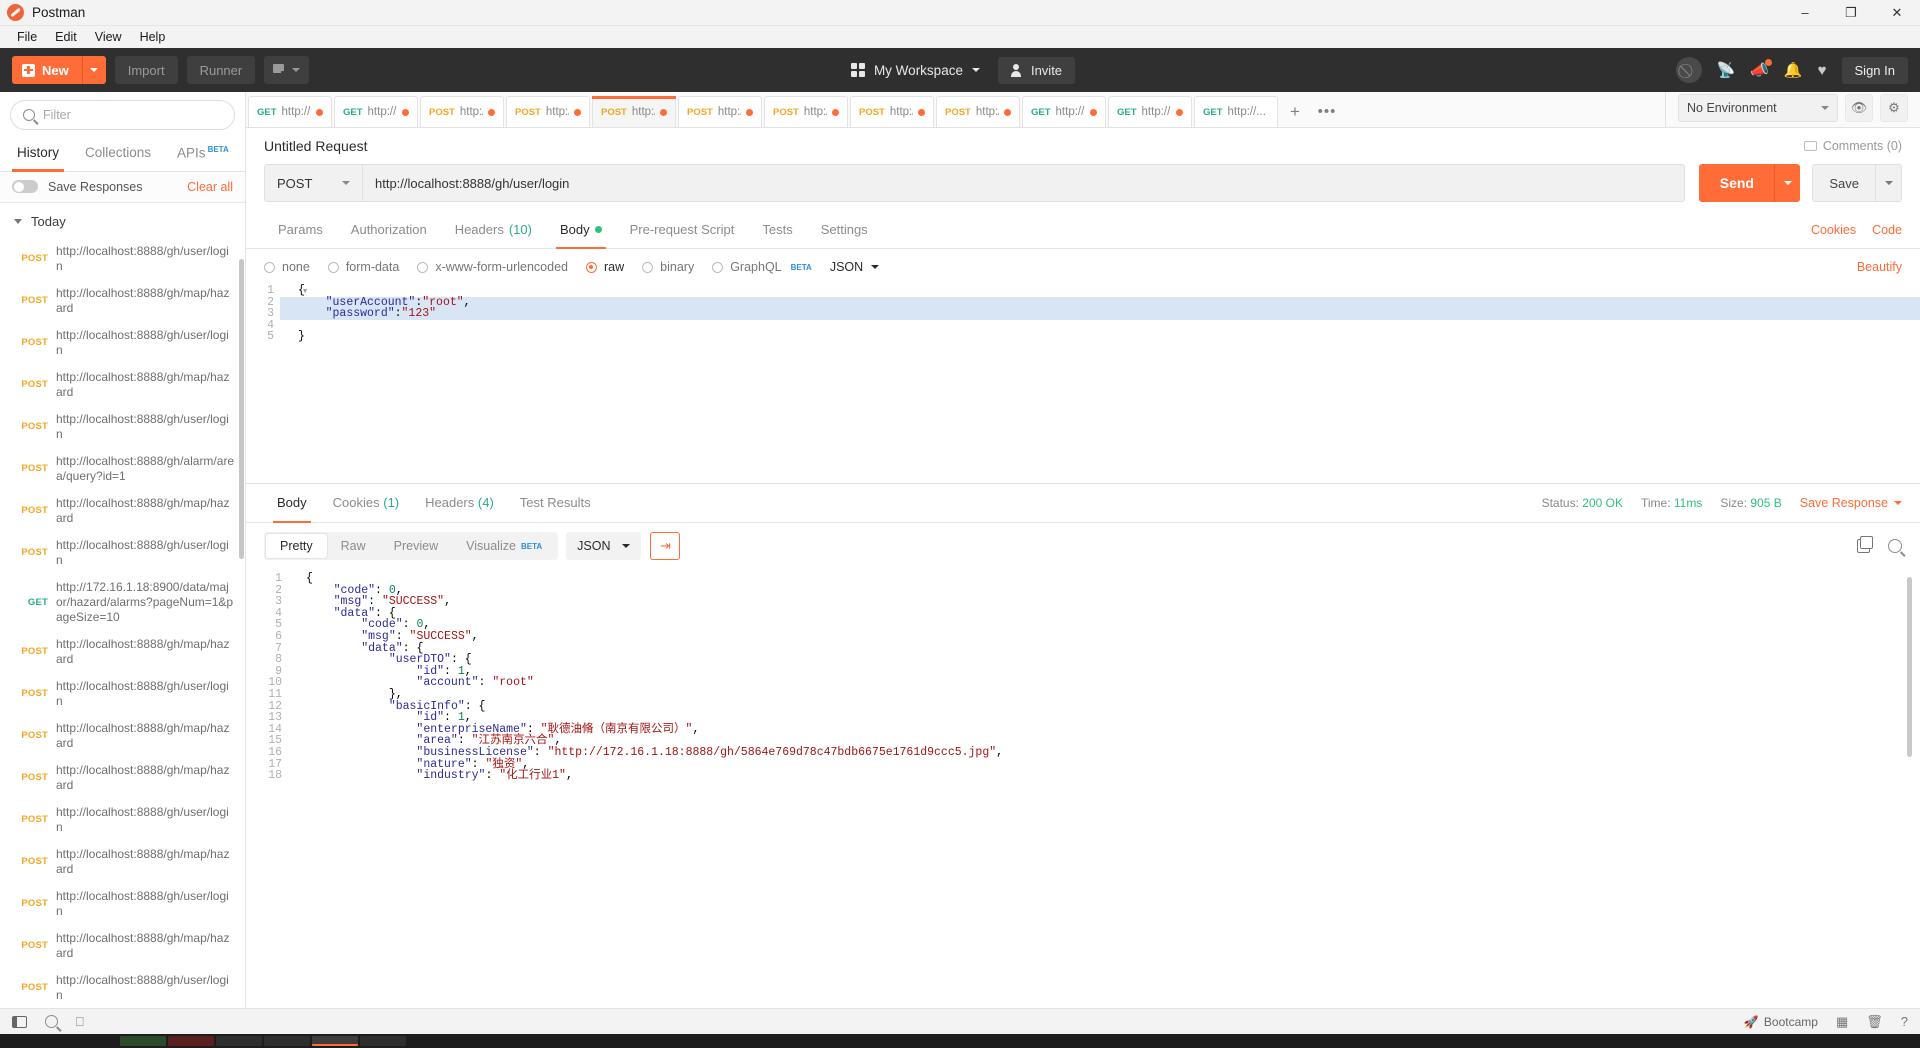 This screenshot has width=1920, height=1048. Describe the element at coordinates (504, 546) in the screenshot. I see `view-mode-visualize: Visualize BETA` at that location.